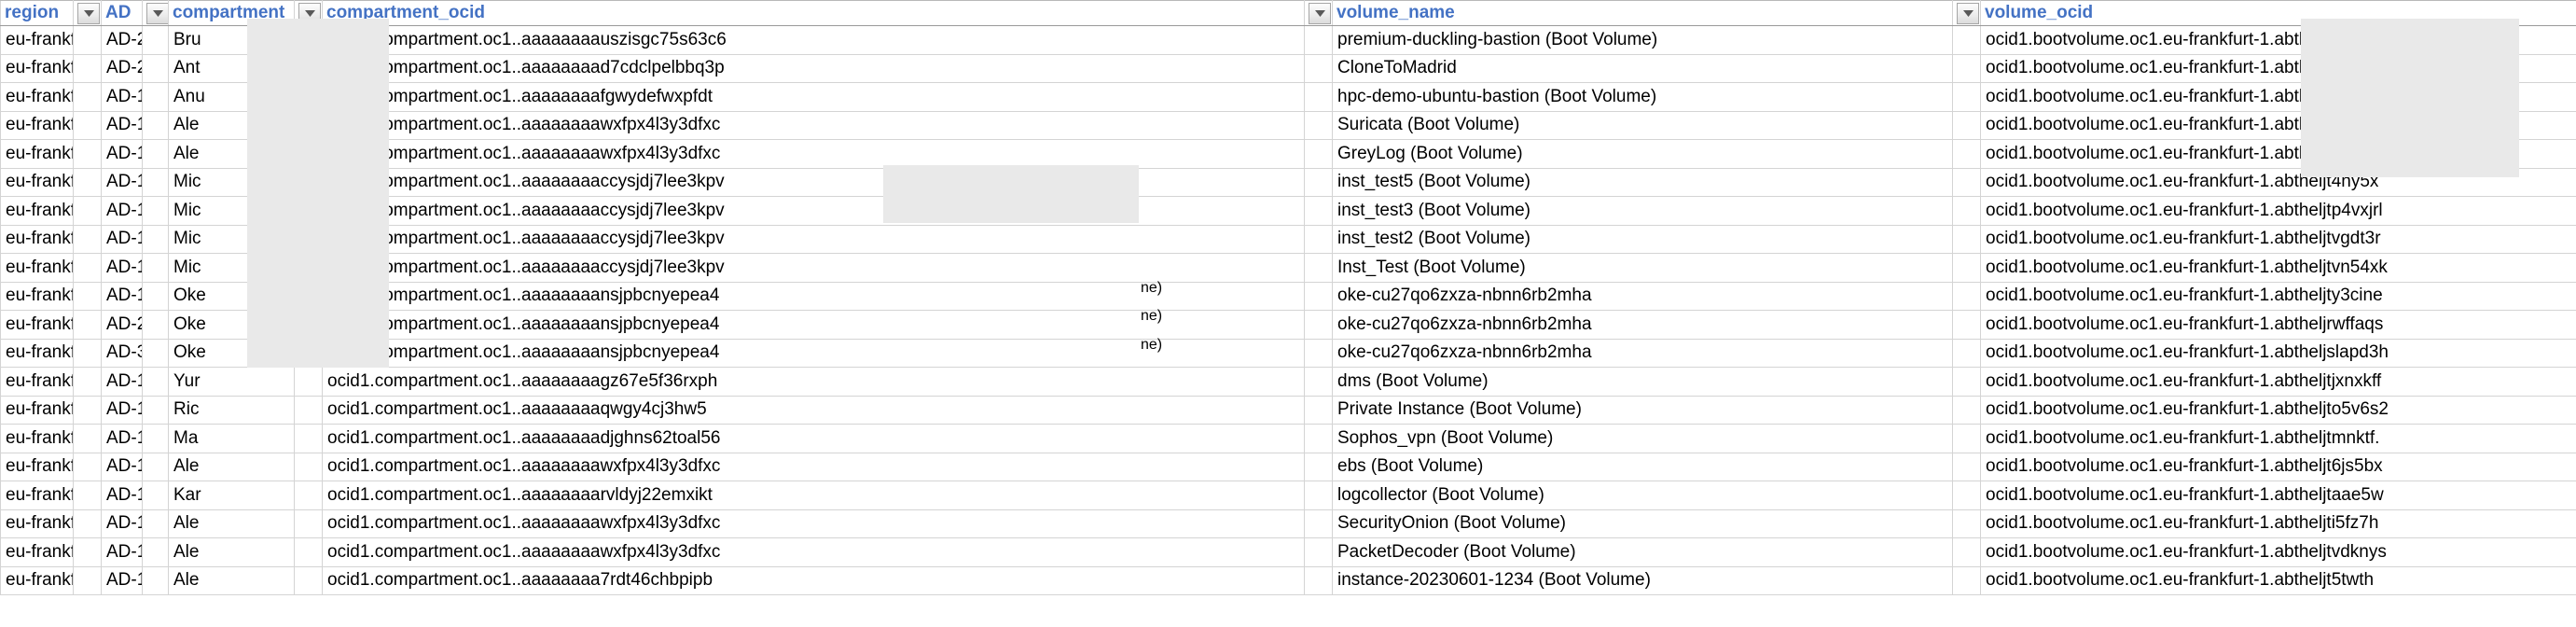 This screenshot has width=2576, height=627. Describe the element at coordinates (231, 13) in the screenshot. I see `column-header-compartment: compartment` at that location.